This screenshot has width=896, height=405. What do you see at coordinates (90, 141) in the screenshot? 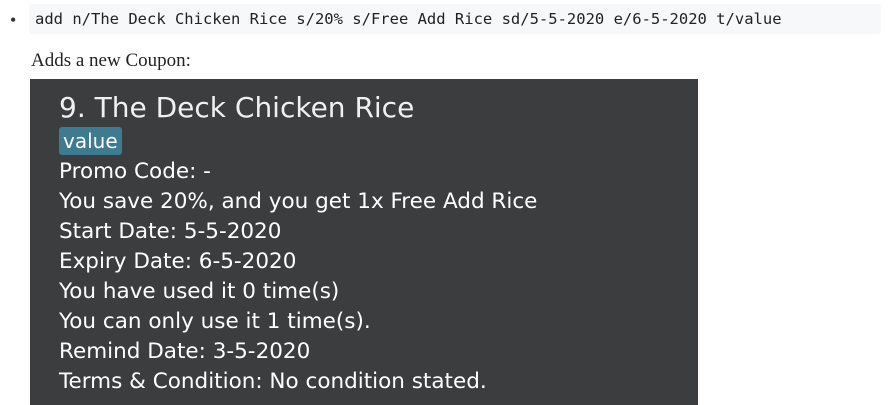
I see `coupon-tag: value` at bounding box center [90, 141].